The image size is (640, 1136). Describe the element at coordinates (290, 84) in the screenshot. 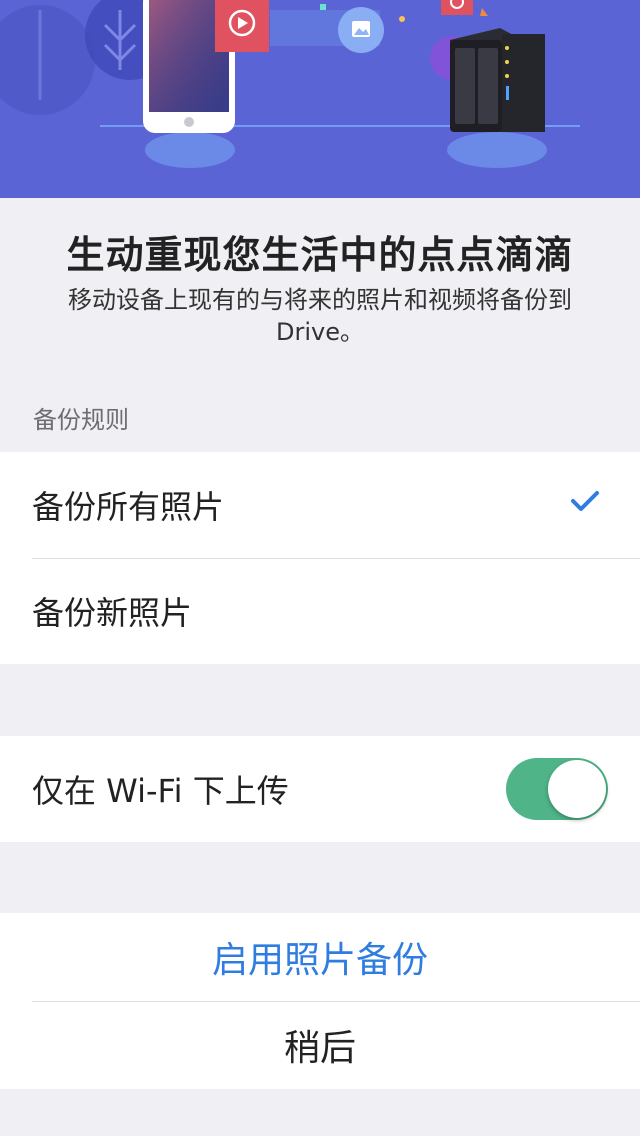

I see `hero-artwork` at that location.